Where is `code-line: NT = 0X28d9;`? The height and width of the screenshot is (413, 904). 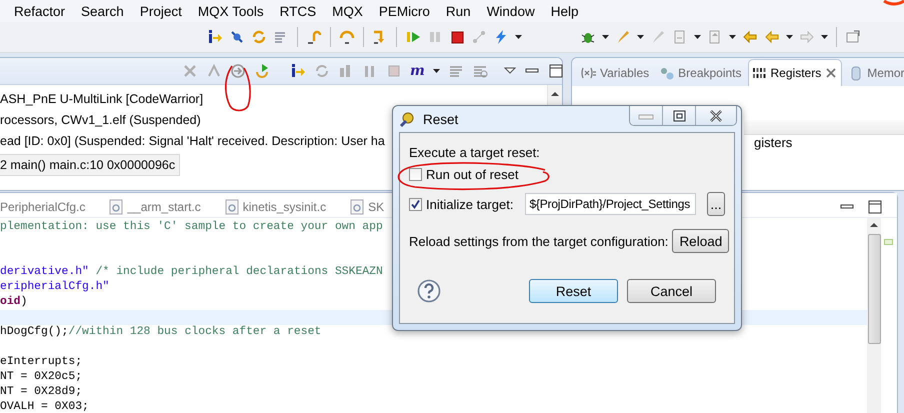 code-line: NT = 0X28d9; is located at coordinates (41, 392).